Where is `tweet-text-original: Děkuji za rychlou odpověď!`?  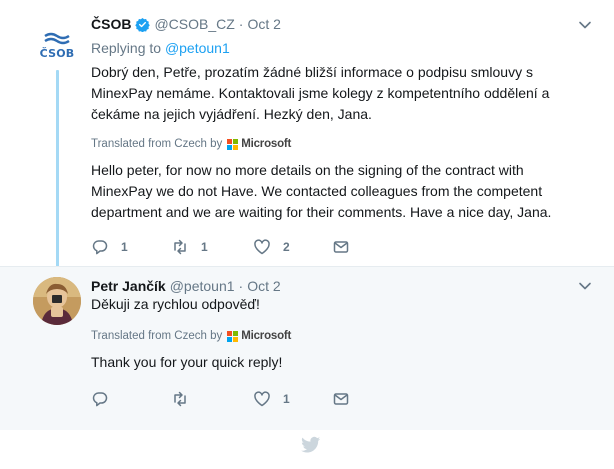 tweet-text-original: Děkuji za rychlou odpověď! is located at coordinates (175, 304).